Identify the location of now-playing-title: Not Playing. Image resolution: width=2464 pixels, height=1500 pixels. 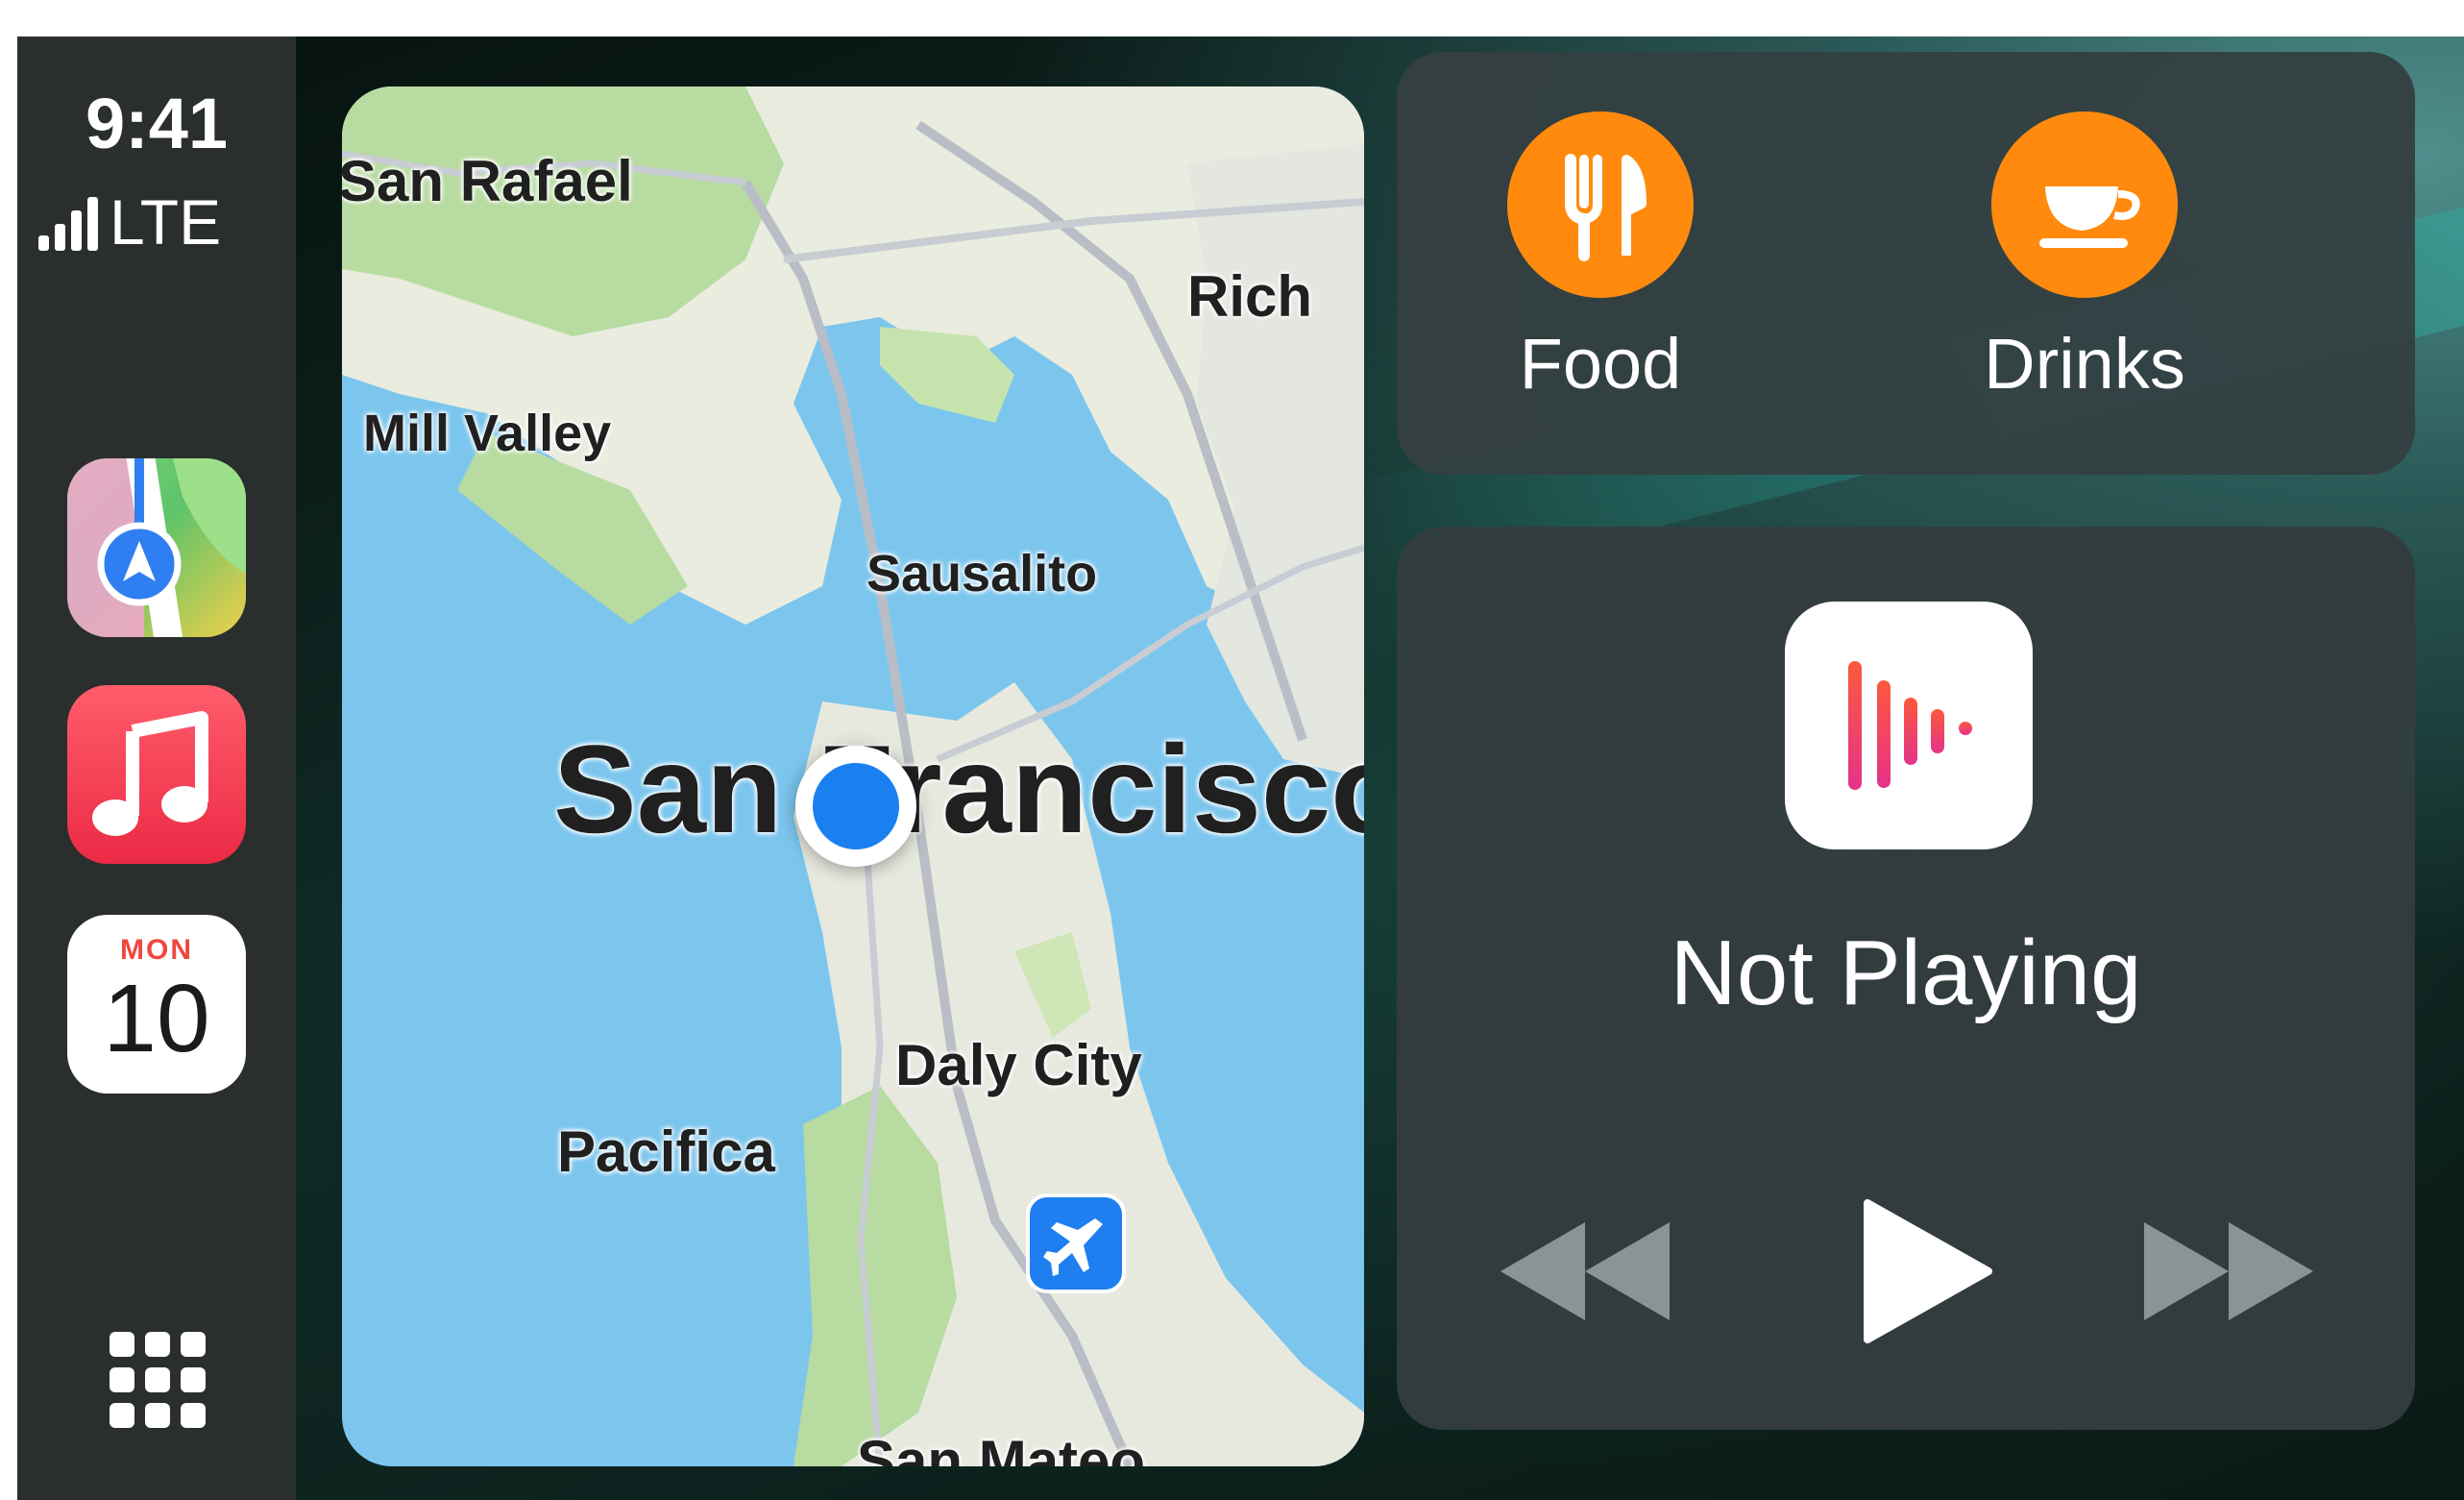
(1906, 973).